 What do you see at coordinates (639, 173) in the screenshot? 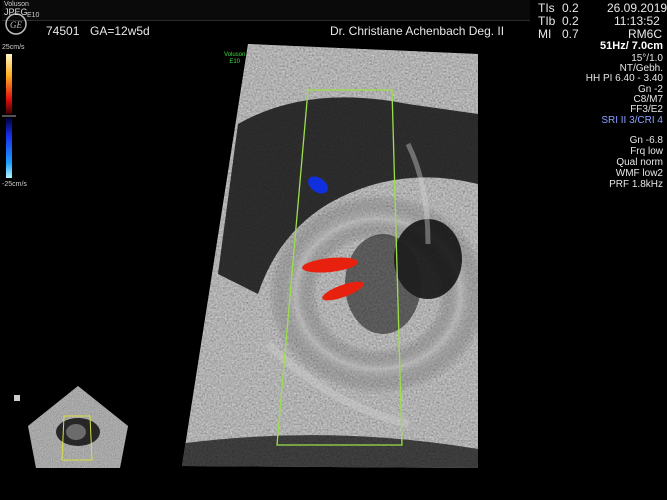
I see `color-wmf: WMF low2` at bounding box center [639, 173].